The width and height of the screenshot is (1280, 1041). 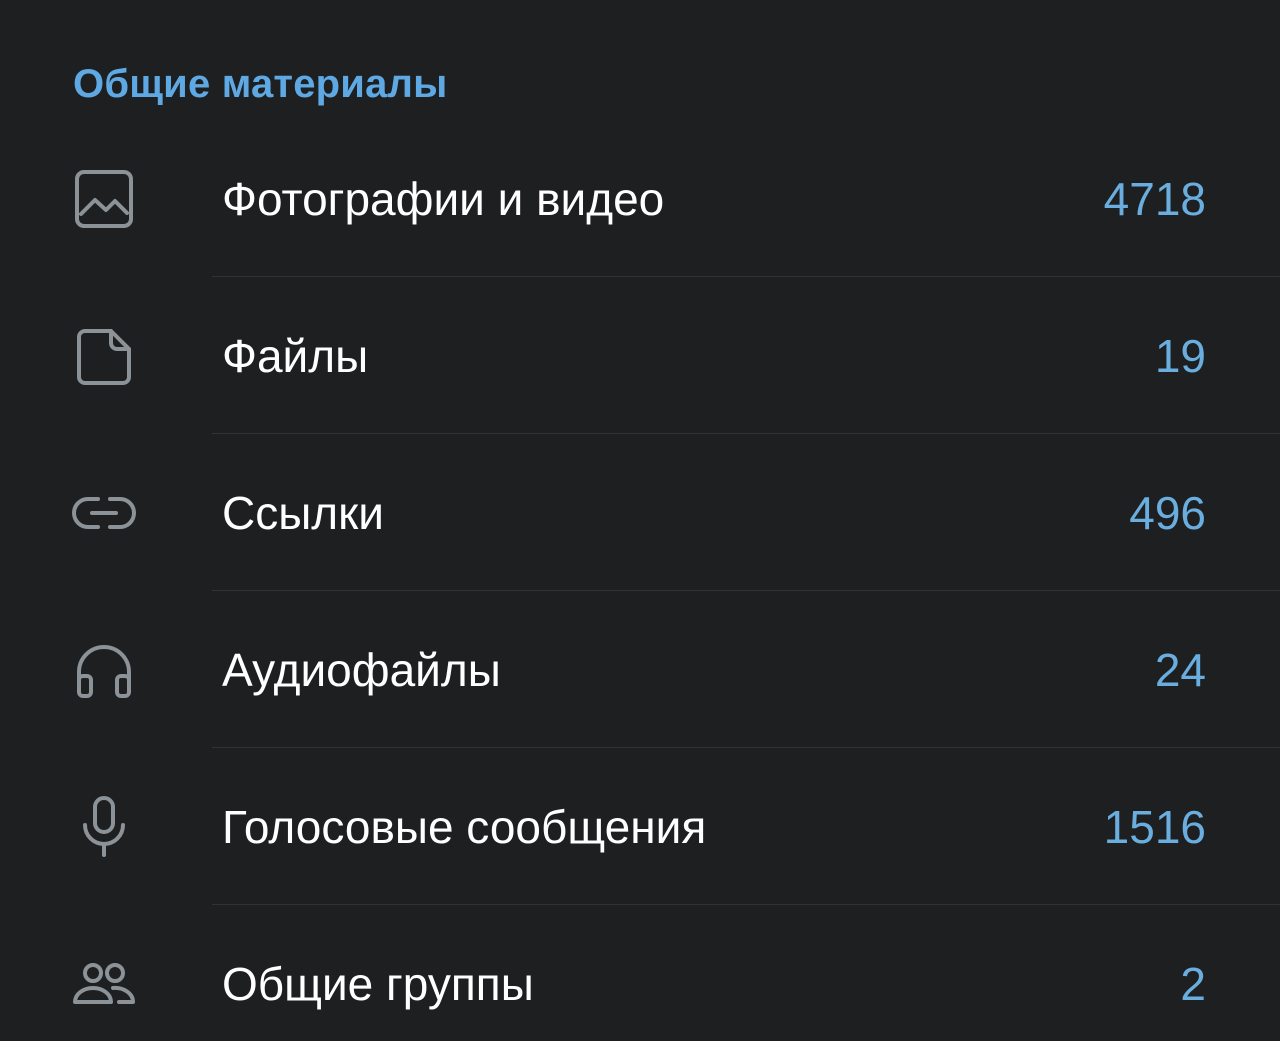 I want to click on microphone-icon, so click(x=104, y=827).